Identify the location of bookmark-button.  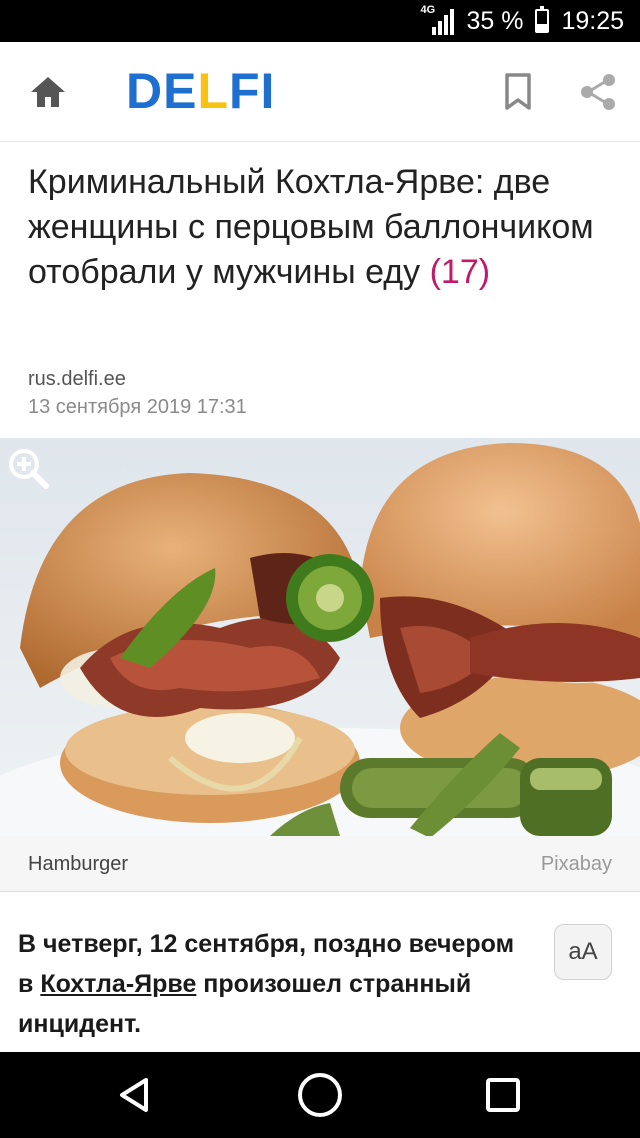
(518, 92).